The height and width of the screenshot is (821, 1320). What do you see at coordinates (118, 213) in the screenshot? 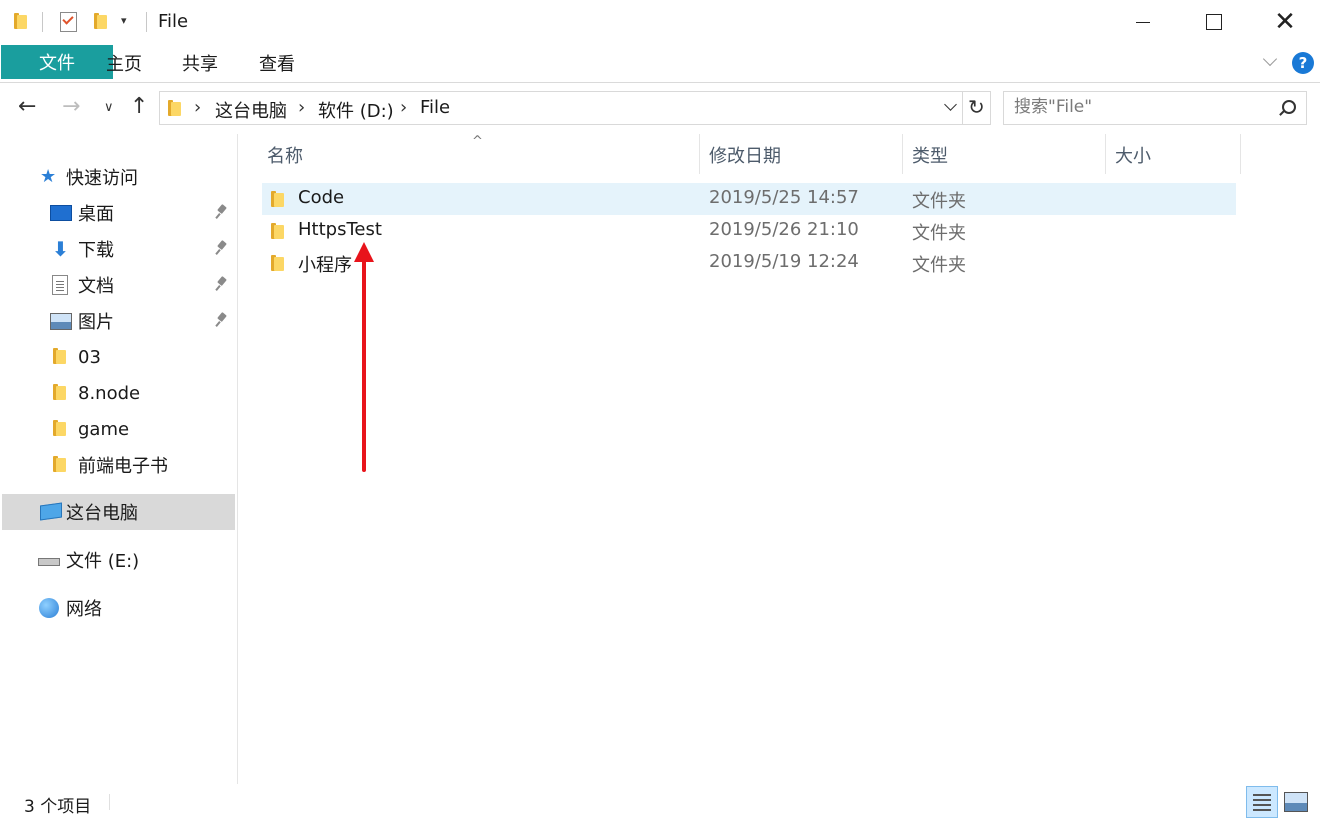
I see `sidebar-item-desktop: 桌面` at bounding box center [118, 213].